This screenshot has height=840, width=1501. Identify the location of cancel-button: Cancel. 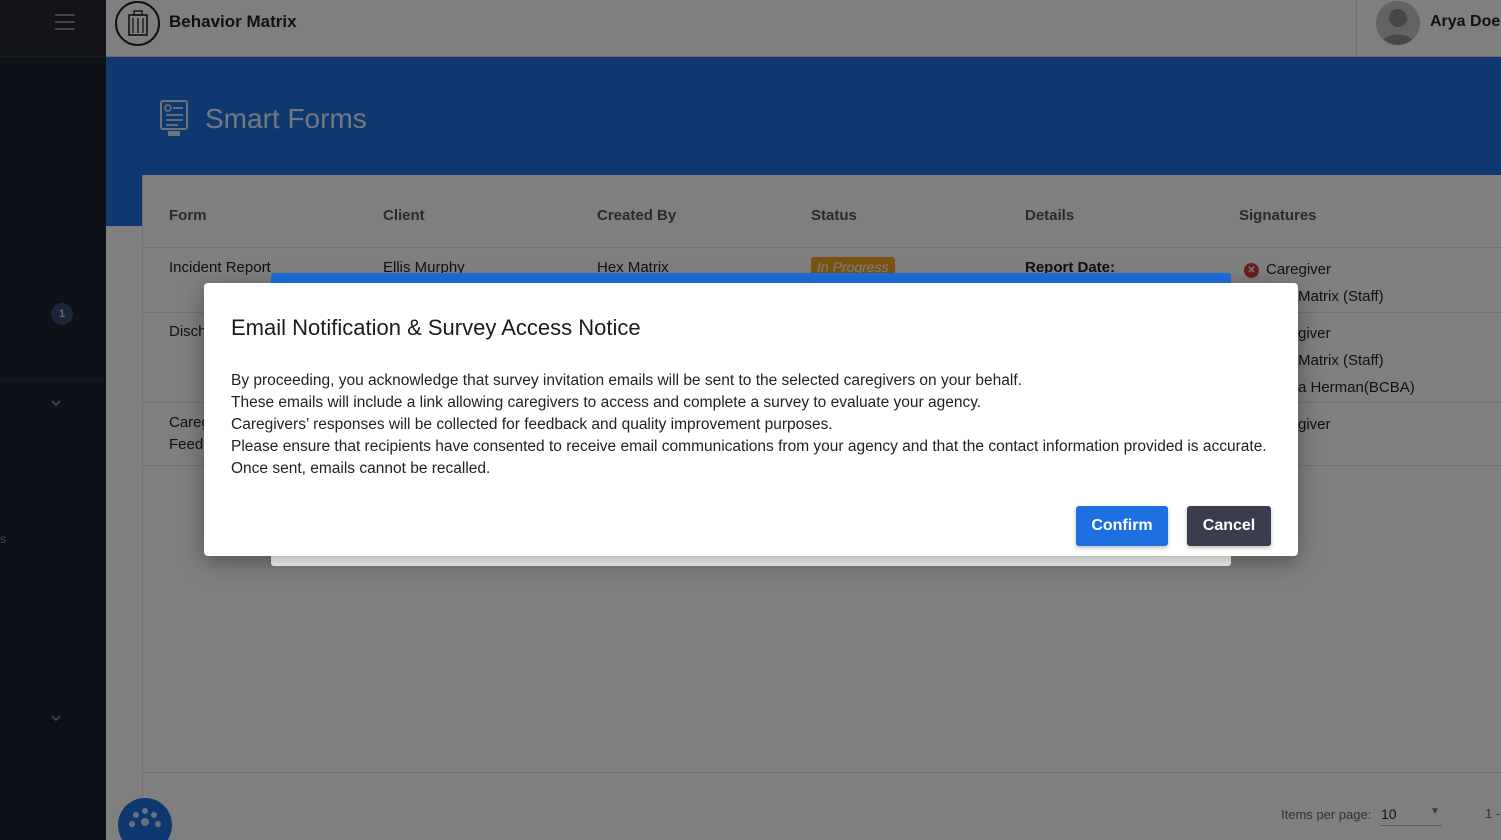
(1229, 526).